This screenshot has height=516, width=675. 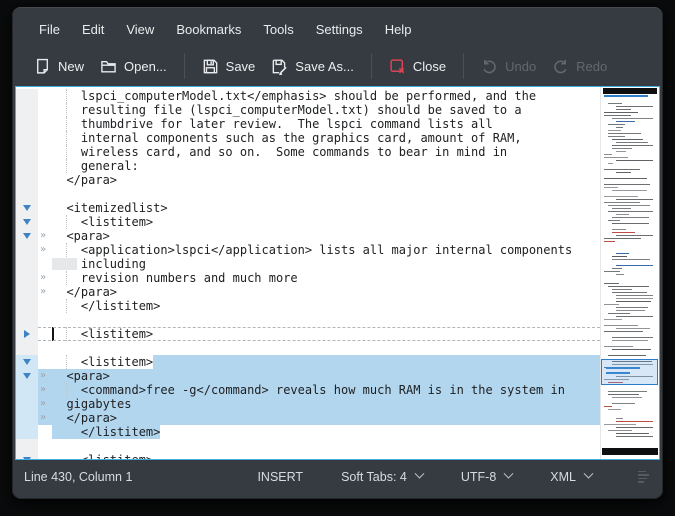 I want to click on code-line: » gigabytes, so click(x=308, y=404).